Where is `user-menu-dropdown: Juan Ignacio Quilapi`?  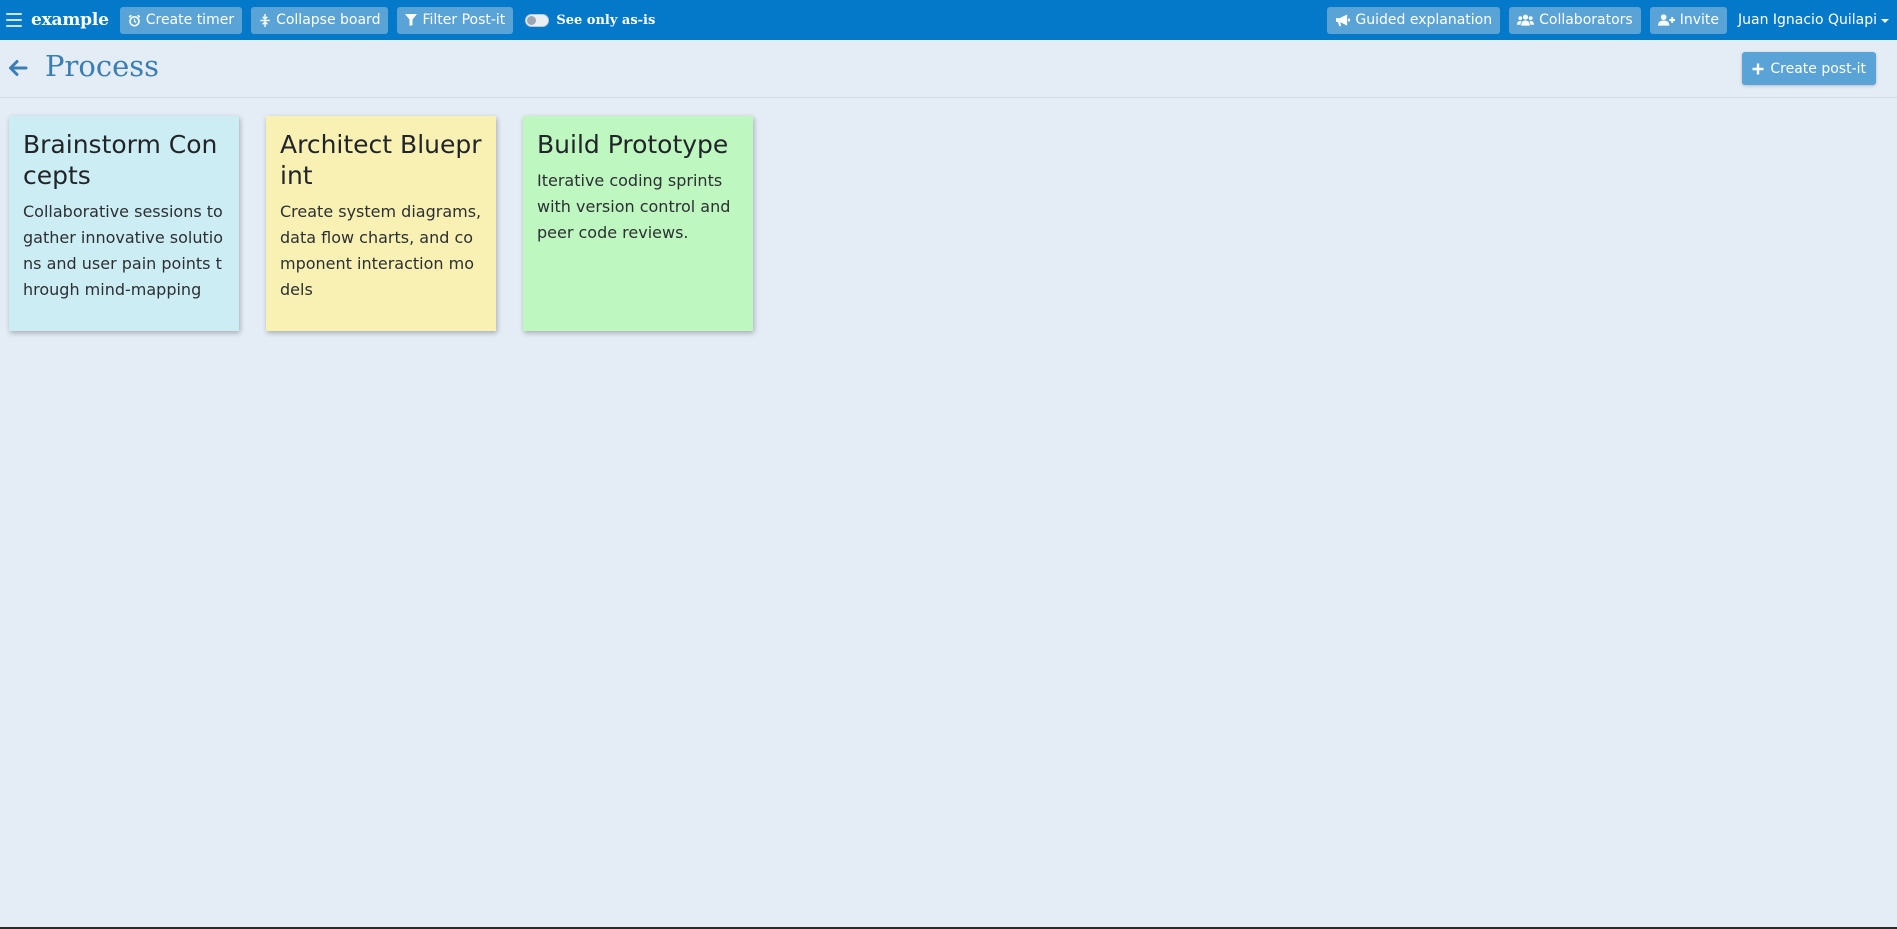
user-menu-dropdown: Juan Ignacio Quilapi is located at coordinates (1813, 20).